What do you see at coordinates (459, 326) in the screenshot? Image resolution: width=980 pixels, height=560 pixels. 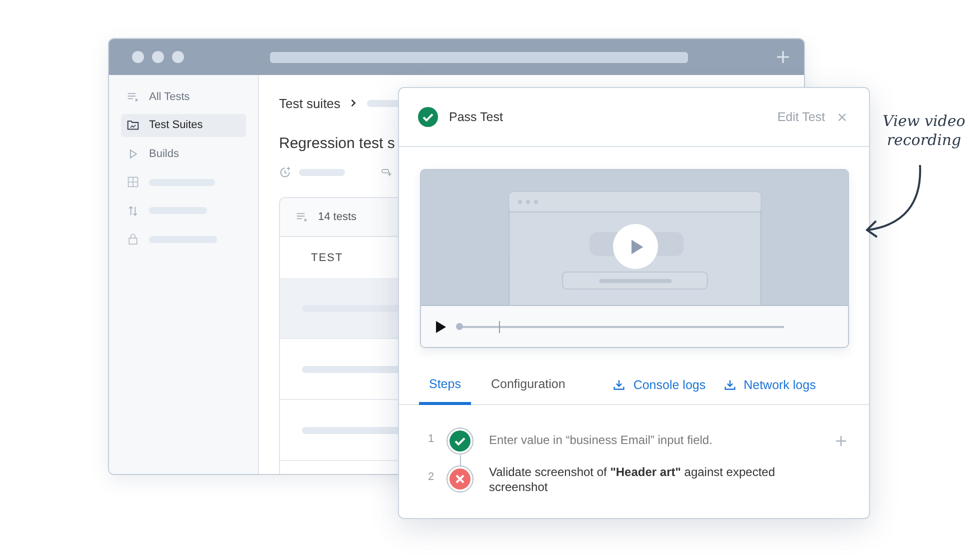 I see `track-knob` at bounding box center [459, 326].